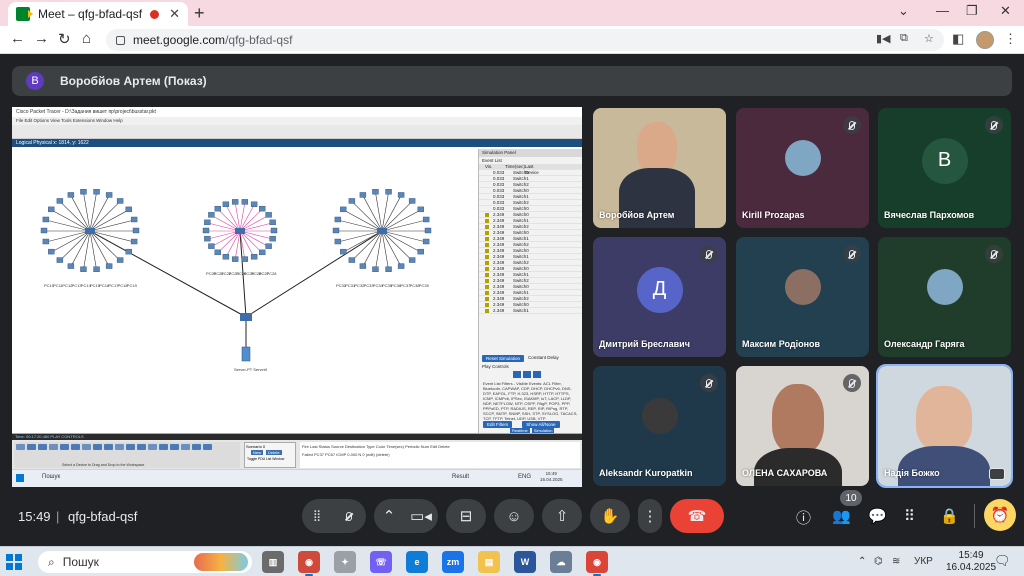 This screenshot has width=1024, height=576. Describe the element at coordinates (309, 563) in the screenshot. I see `chrome-pt-icon: ◉` at that location.